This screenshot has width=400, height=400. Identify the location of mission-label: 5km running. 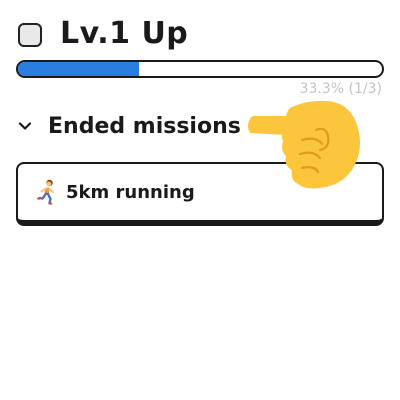
(130, 192).